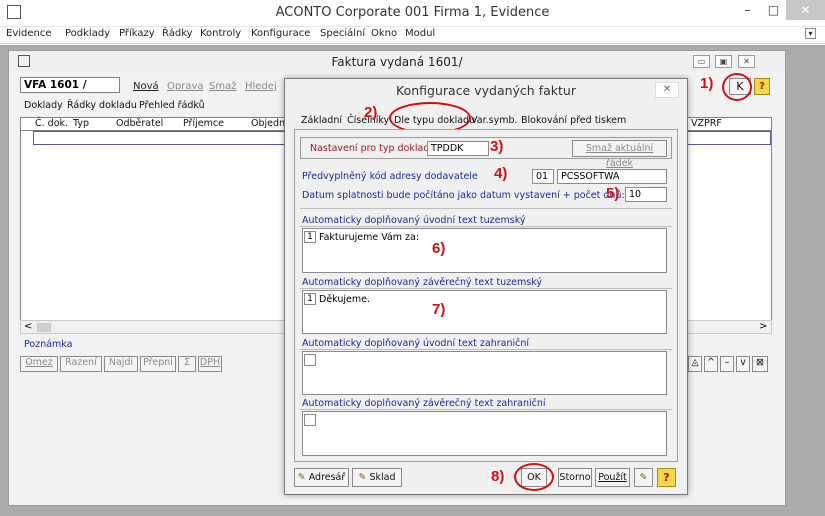 Image resolution: width=825 pixels, height=516 pixels. I want to click on switch-button: Přepni, so click(158, 364).